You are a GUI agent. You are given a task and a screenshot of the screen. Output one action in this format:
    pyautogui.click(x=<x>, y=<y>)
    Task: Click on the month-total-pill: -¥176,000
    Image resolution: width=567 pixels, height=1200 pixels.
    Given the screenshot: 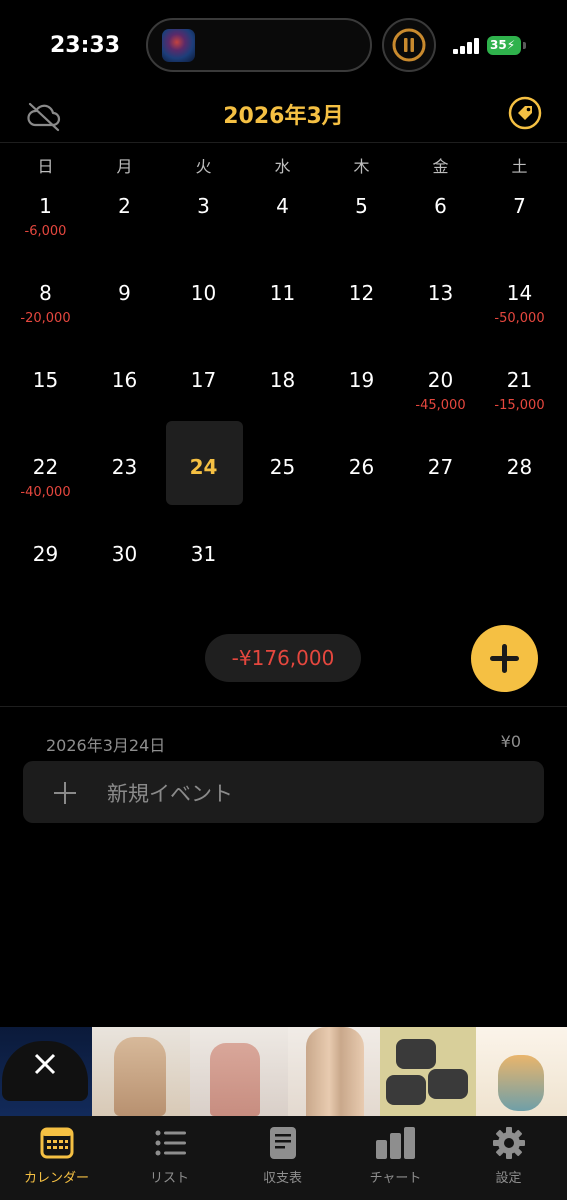 What is the action you would take?
    pyautogui.click(x=283, y=658)
    